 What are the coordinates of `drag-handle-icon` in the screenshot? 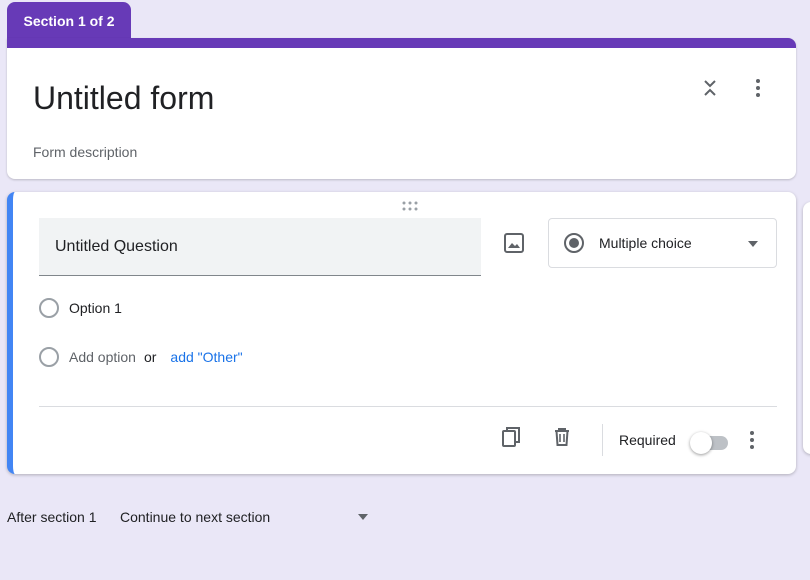 It's located at (410, 206).